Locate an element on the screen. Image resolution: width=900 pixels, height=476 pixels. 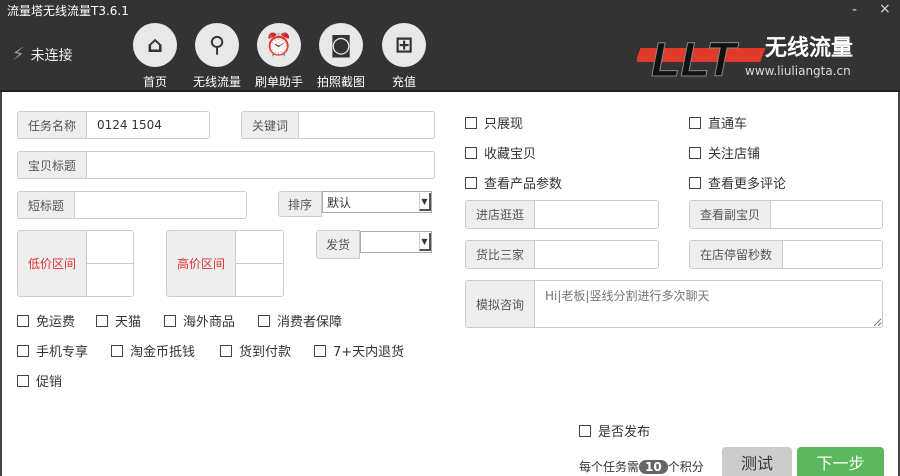
task-name-group: 任务名称 is located at coordinates (113, 125).